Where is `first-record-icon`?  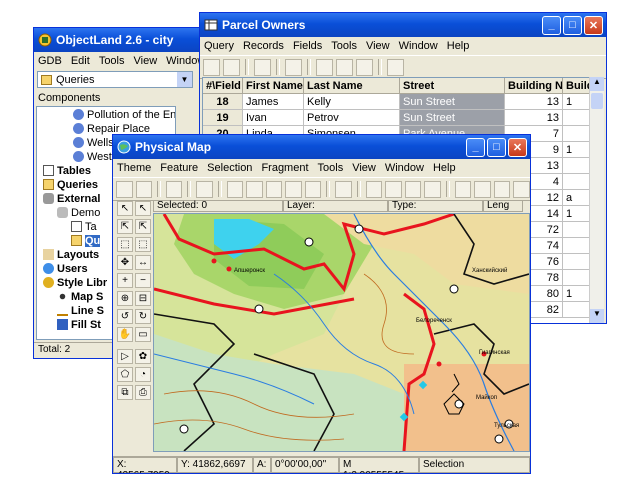 first-record-icon is located at coordinates (324, 67).